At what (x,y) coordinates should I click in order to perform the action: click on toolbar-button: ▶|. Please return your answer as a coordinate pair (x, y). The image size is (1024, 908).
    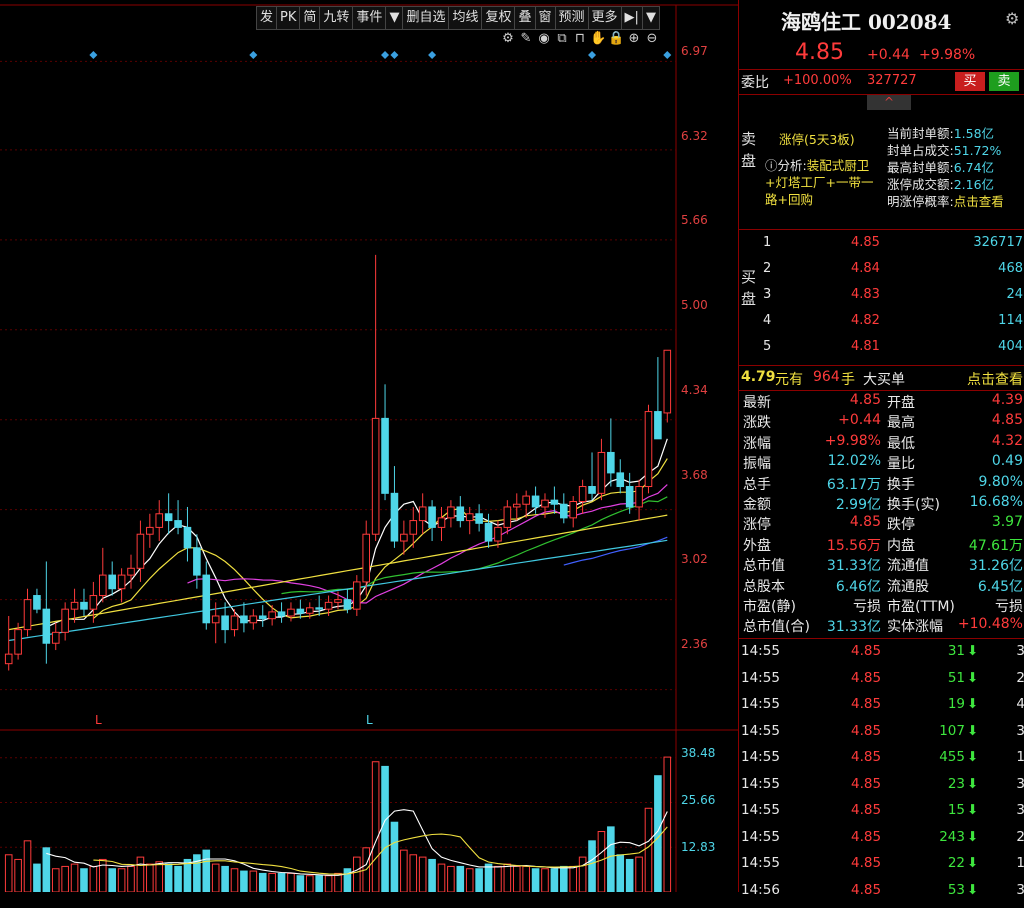
    Looking at the image, I should click on (632, 18).